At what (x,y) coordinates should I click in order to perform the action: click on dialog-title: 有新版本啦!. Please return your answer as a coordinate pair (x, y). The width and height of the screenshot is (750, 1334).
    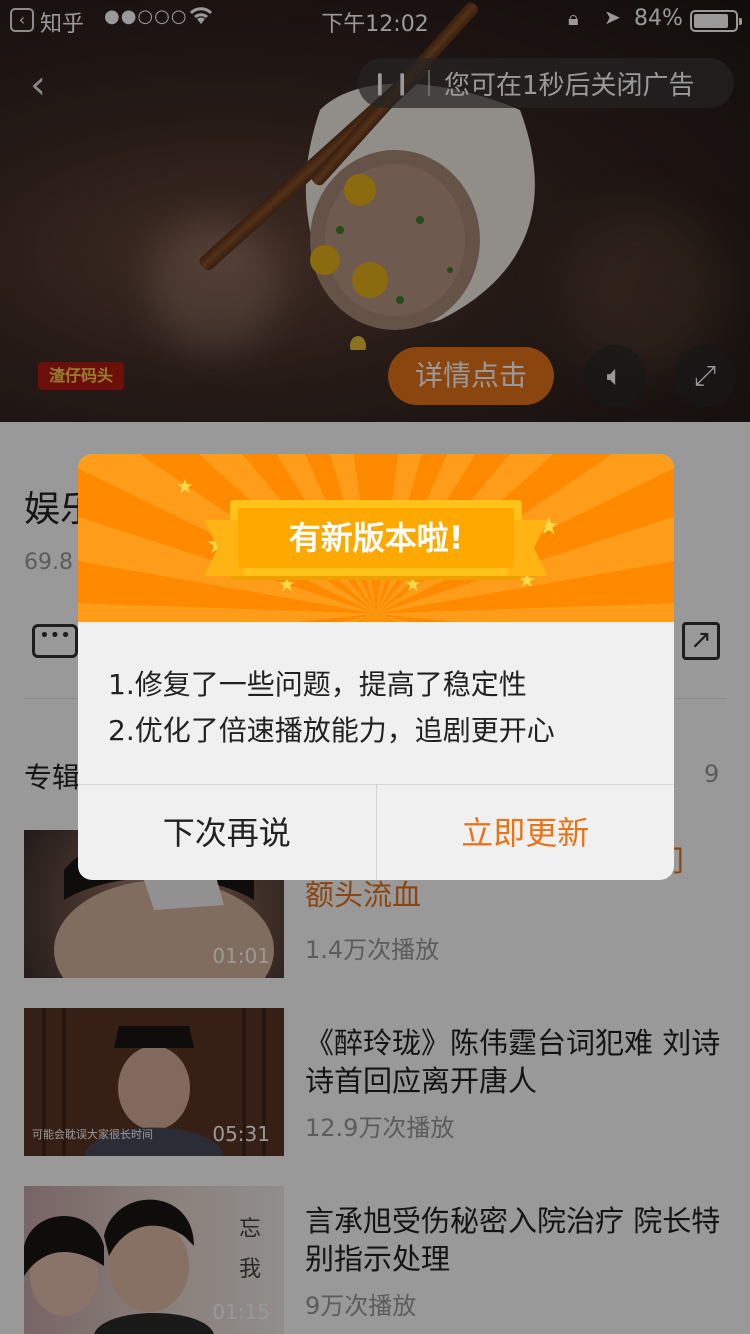
    Looking at the image, I should click on (376, 538).